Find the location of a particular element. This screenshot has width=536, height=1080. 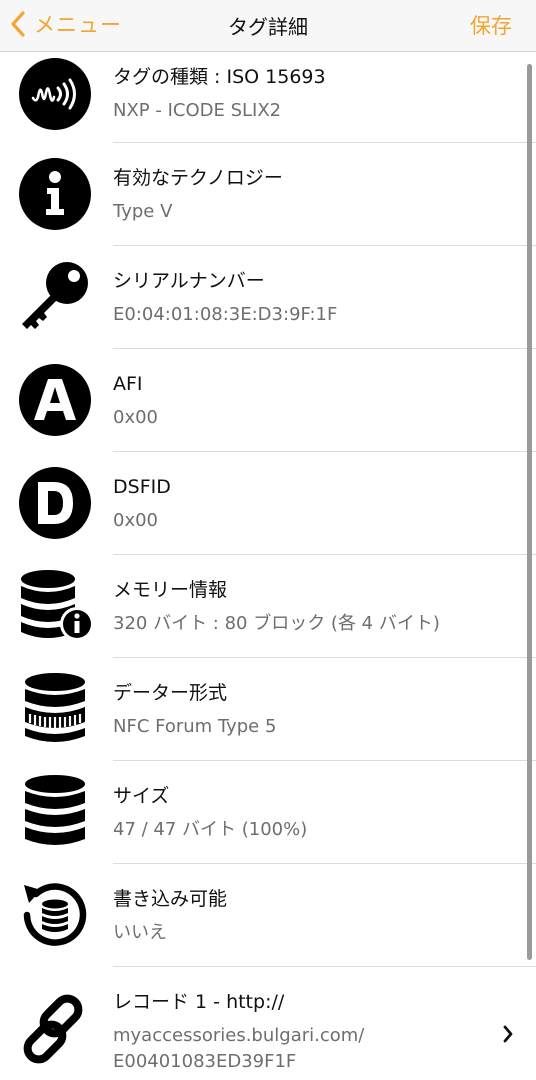

back-button: メニュー is located at coordinates (66, 24).